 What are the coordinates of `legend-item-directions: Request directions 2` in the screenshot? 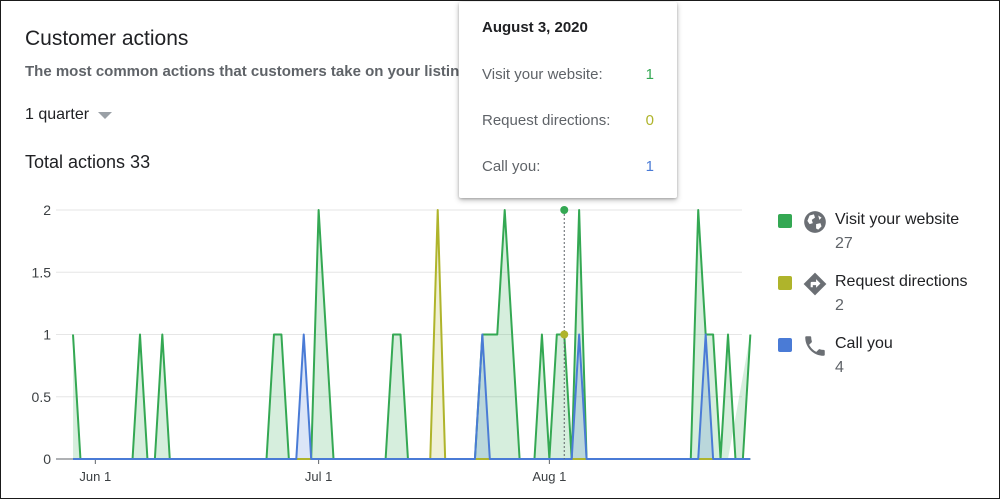 It's located at (885, 301).